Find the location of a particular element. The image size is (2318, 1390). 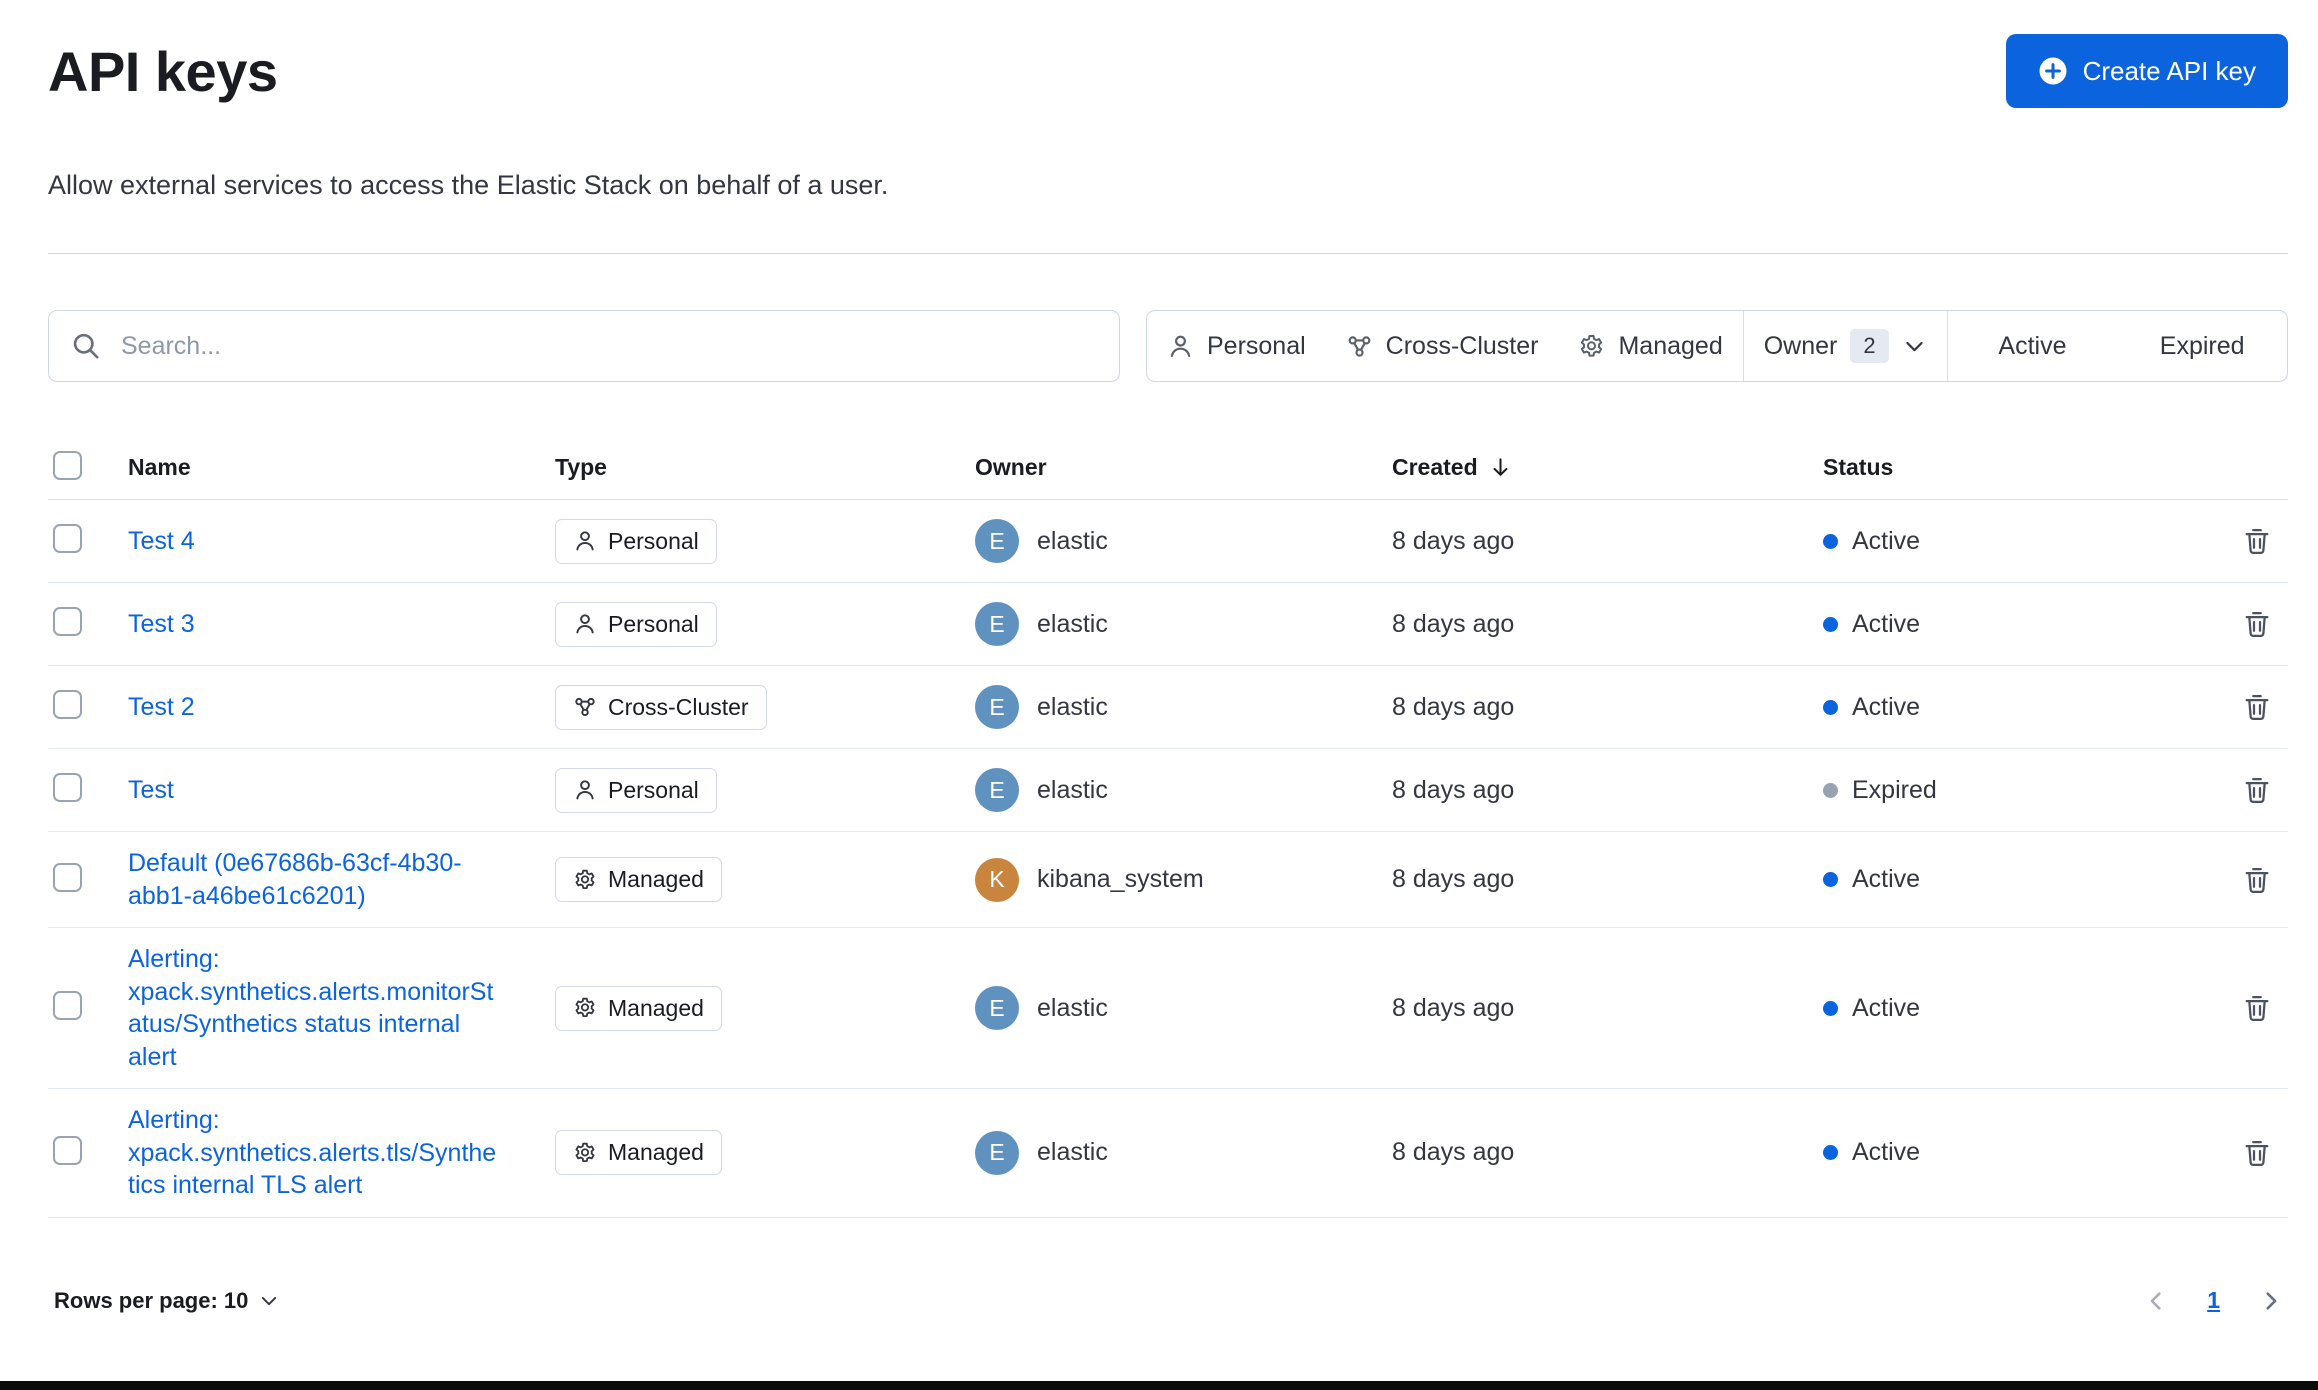

create-api-key-button: Create API key is located at coordinates (2146, 71).